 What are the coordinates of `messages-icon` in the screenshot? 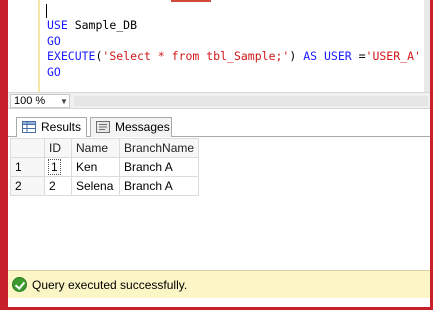 It's located at (103, 127).